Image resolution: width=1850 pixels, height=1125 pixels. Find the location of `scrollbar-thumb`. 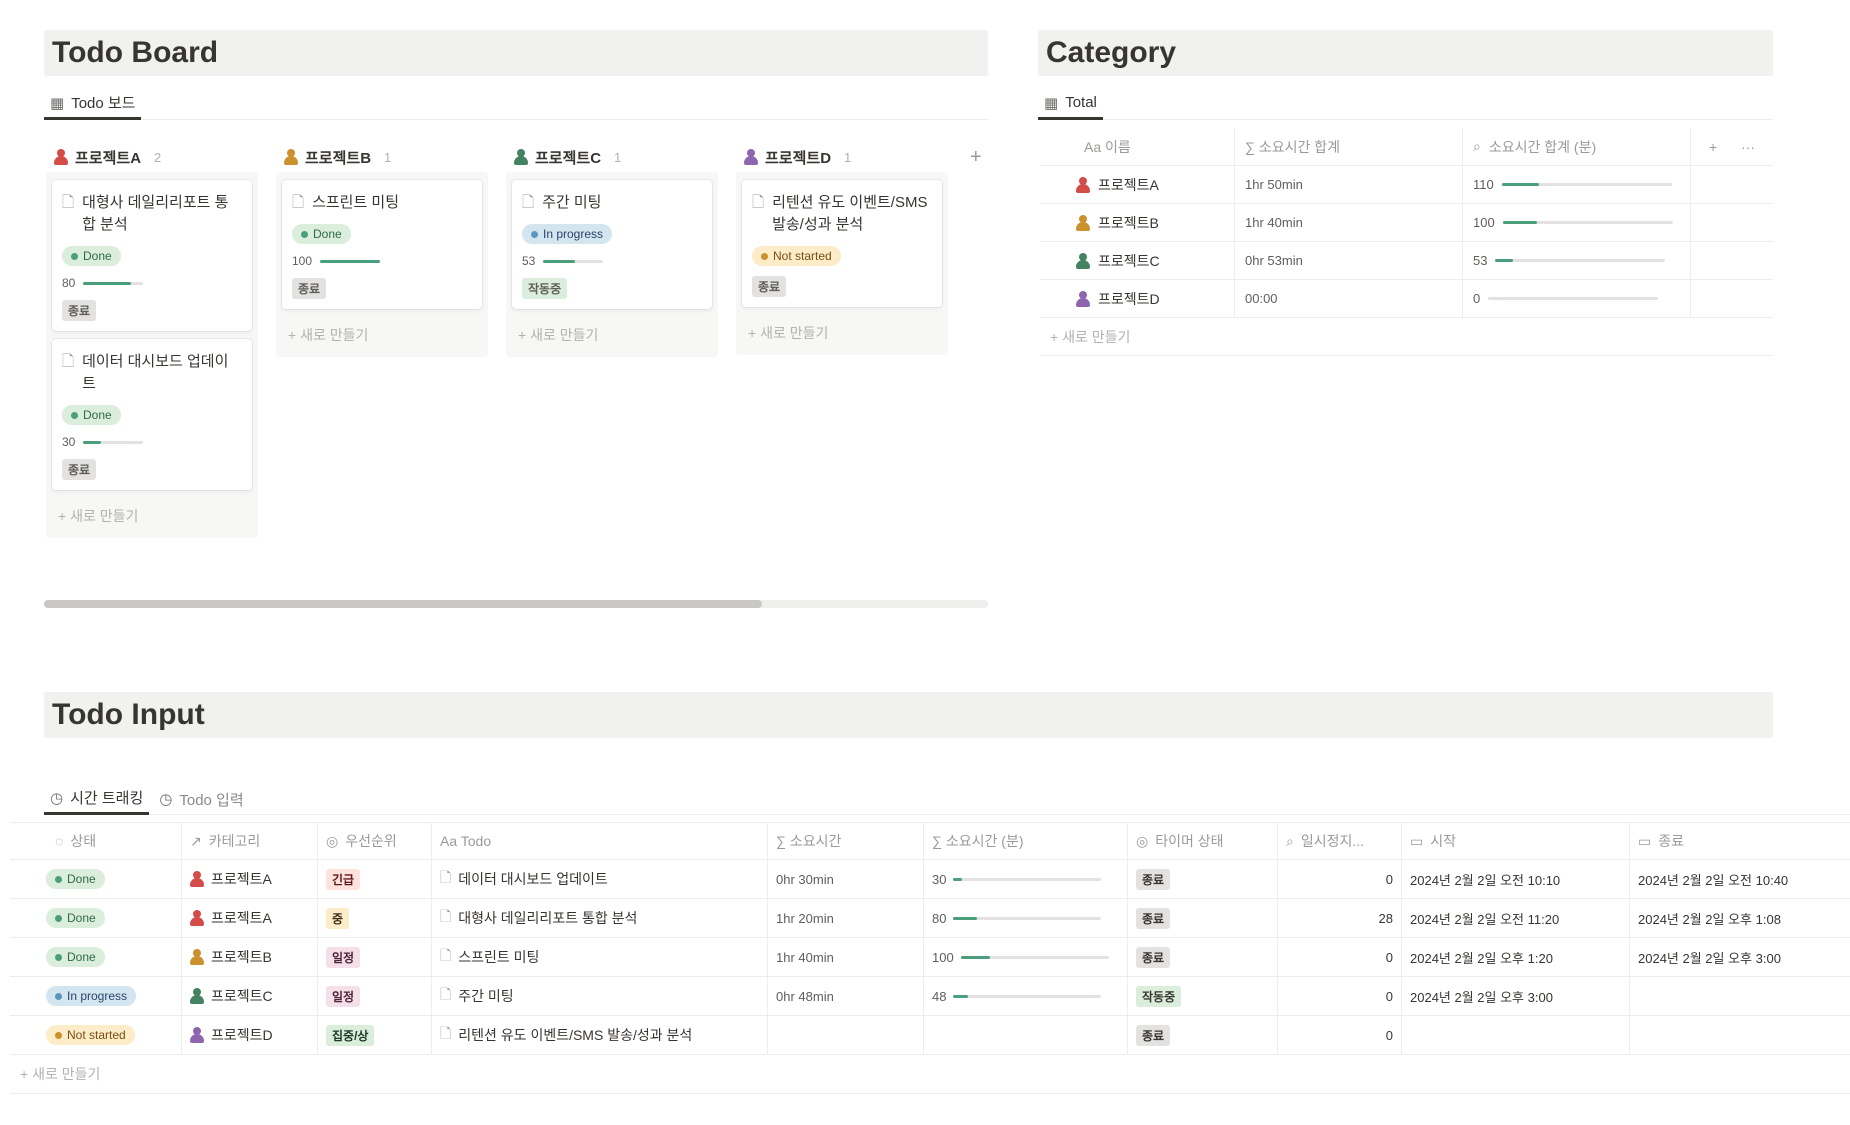

scrollbar-thumb is located at coordinates (403, 604).